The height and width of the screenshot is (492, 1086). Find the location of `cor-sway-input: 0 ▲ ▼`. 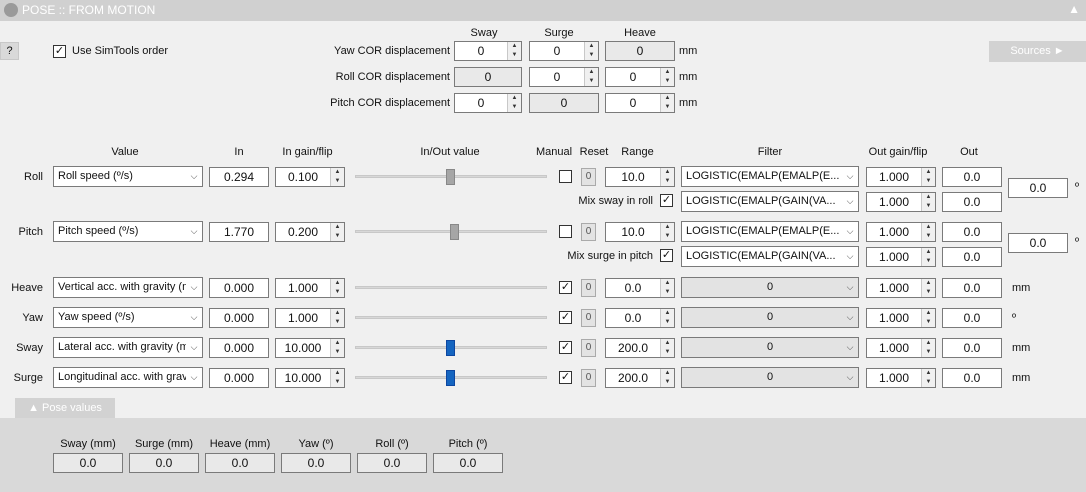

cor-sway-input: 0 ▲ ▼ is located at coordinates (488, 51).